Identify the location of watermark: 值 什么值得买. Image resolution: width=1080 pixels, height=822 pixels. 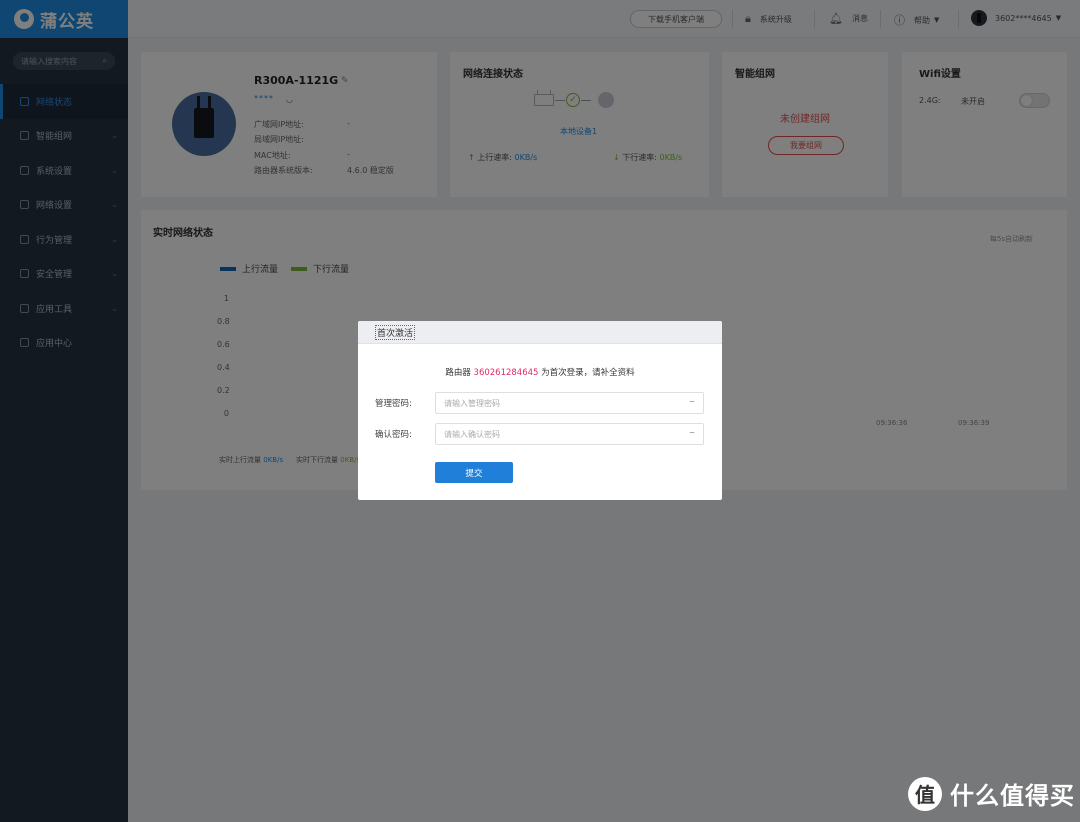
(991, 793).